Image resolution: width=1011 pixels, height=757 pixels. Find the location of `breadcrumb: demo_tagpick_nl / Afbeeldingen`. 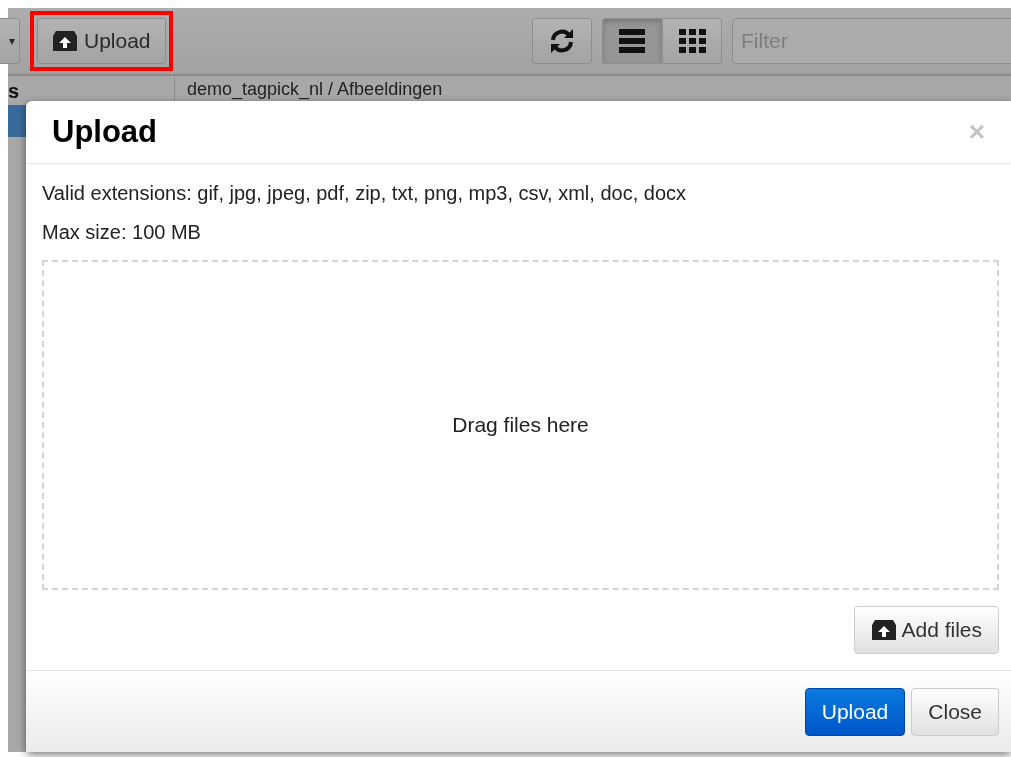

breadcrumb: demo_tagpick_nl / Afbeeldingen is located at coordinates (315, 88).